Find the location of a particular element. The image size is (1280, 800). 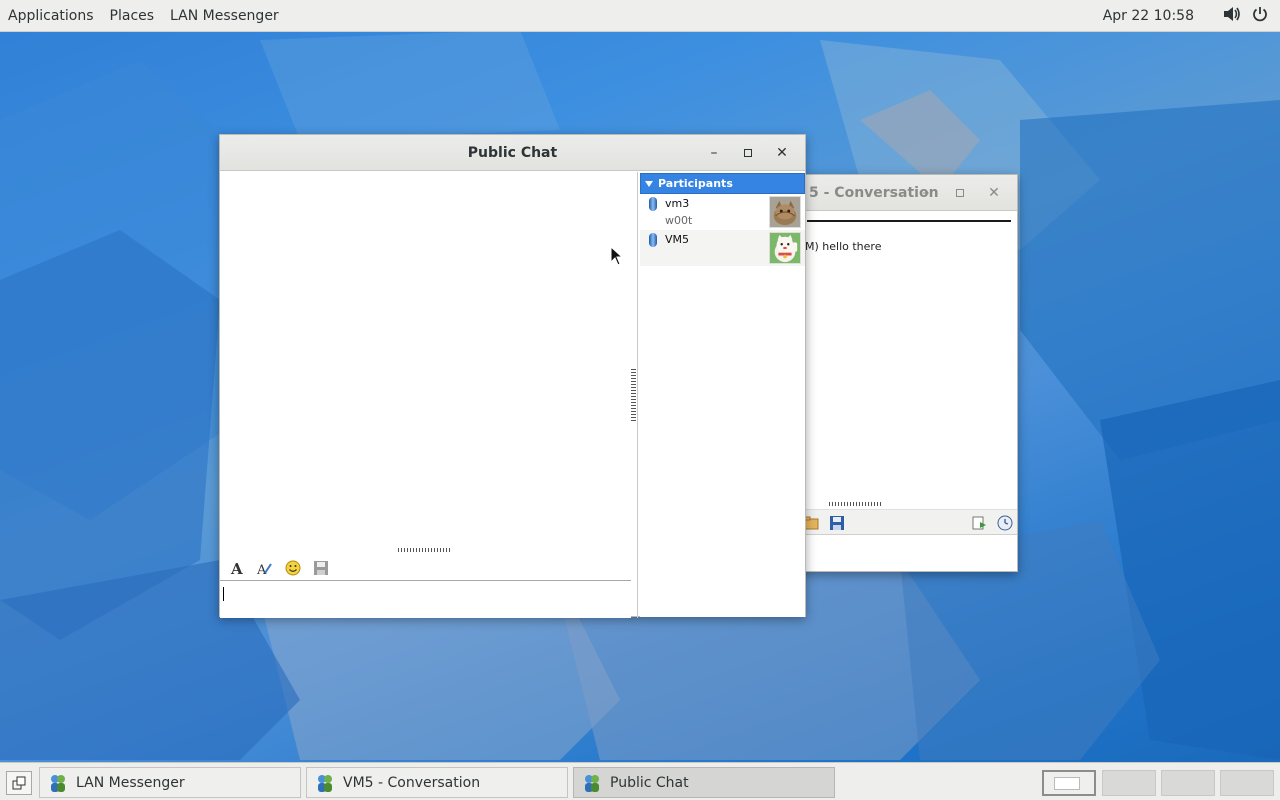

participants-header: Participants is located at coordinates (722, 183).